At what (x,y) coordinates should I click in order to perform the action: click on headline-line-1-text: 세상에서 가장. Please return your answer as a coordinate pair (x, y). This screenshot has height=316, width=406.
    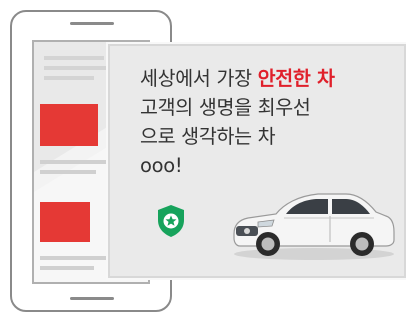
    Looking at the image, I should click on (199, 78).